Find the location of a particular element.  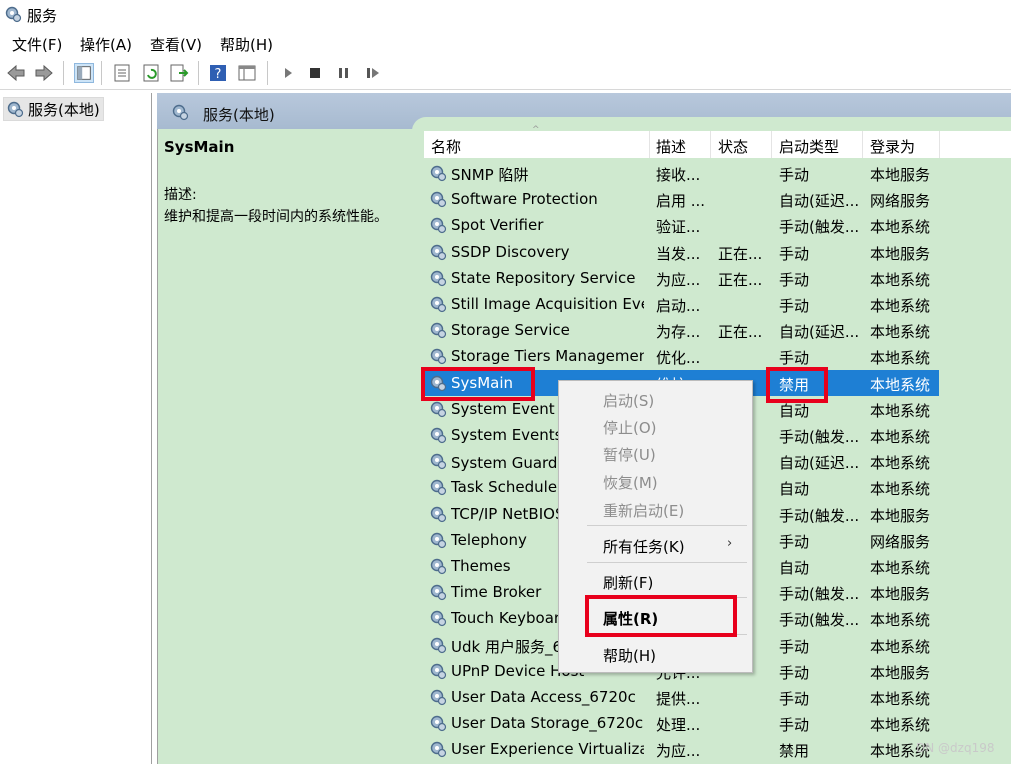

menu-item-help: 帮助(H) is located at coordinates (629, 655).